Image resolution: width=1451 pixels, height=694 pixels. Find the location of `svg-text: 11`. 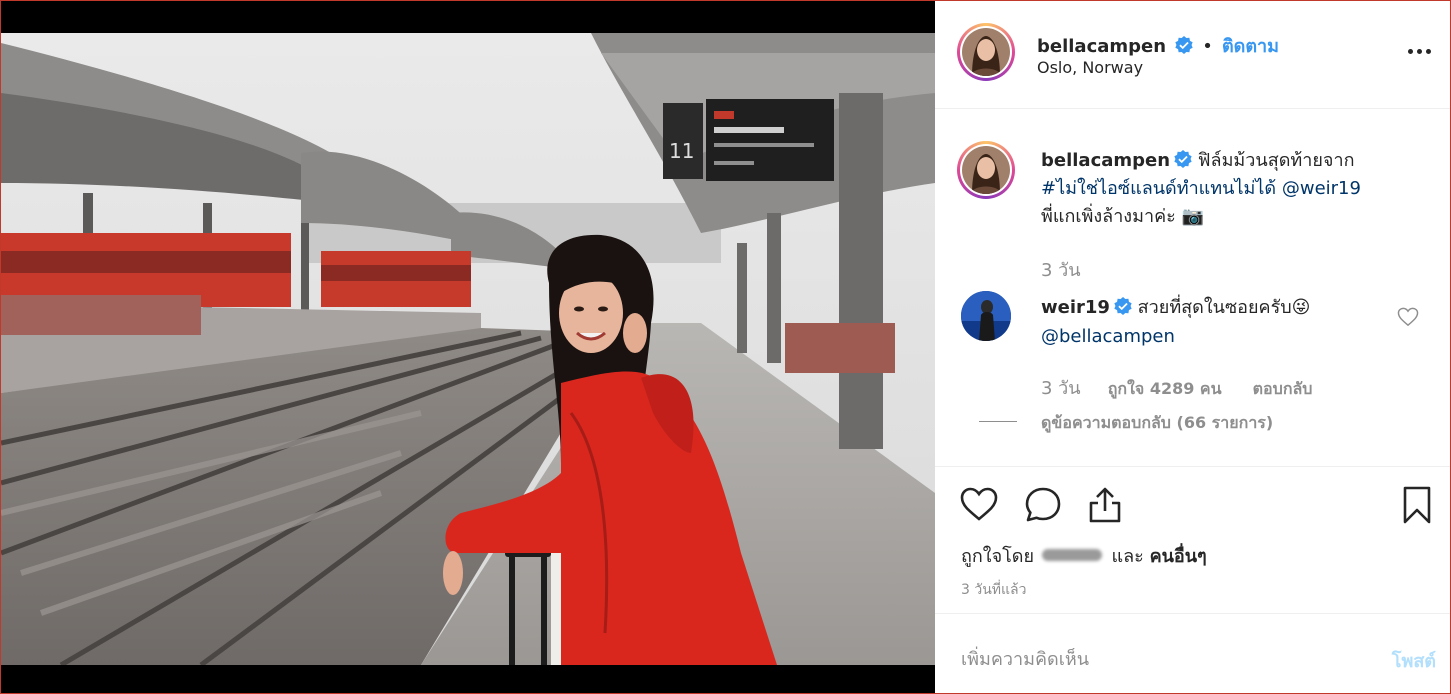

svg-text: 11 is located at coordinates (681, 151).